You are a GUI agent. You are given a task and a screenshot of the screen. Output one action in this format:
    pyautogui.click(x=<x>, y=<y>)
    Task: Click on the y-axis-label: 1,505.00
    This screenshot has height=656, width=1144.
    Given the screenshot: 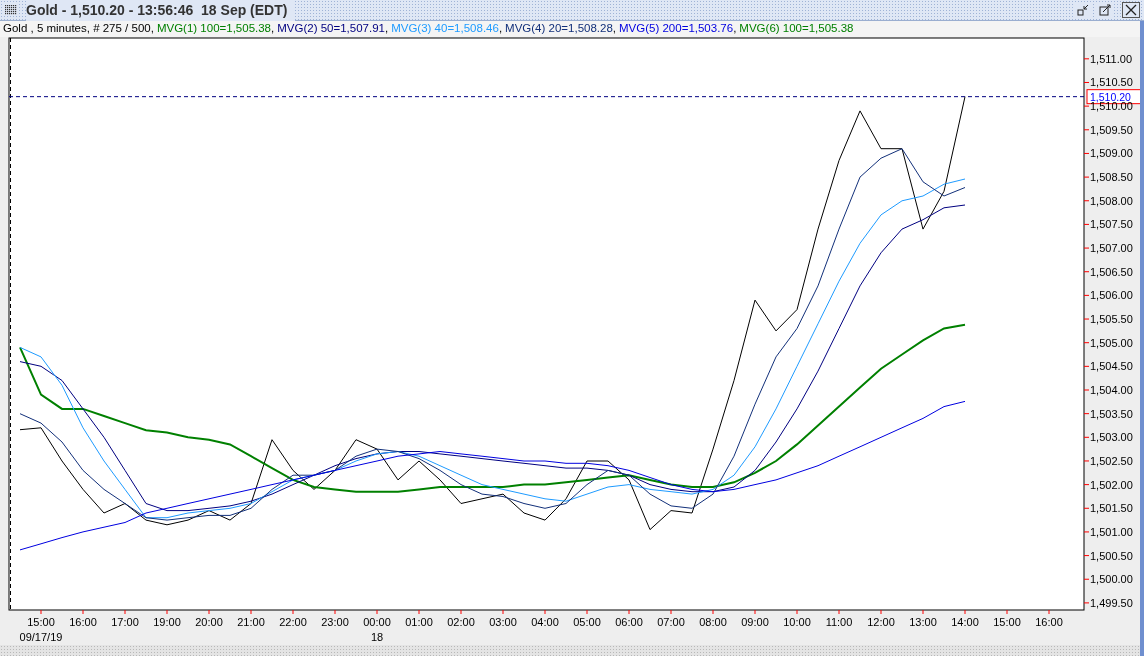 What is the action you would take?
    pyautogui.click(x=1111, y=342)
    